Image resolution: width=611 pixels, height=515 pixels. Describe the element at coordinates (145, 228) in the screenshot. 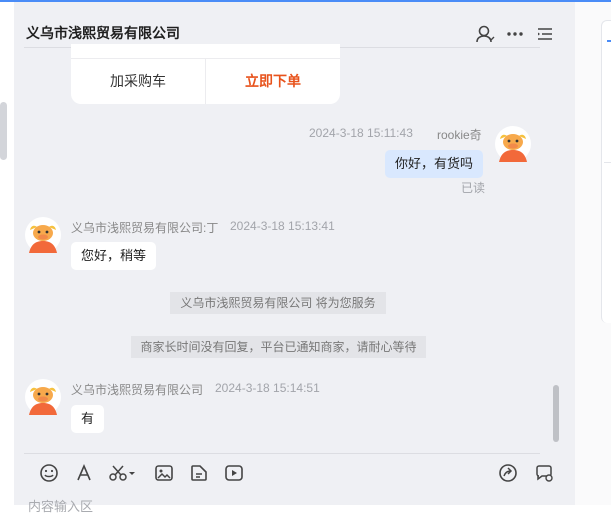

I see `message-sender: 义乌市浅熙贸易有限公司:丁` at that location.